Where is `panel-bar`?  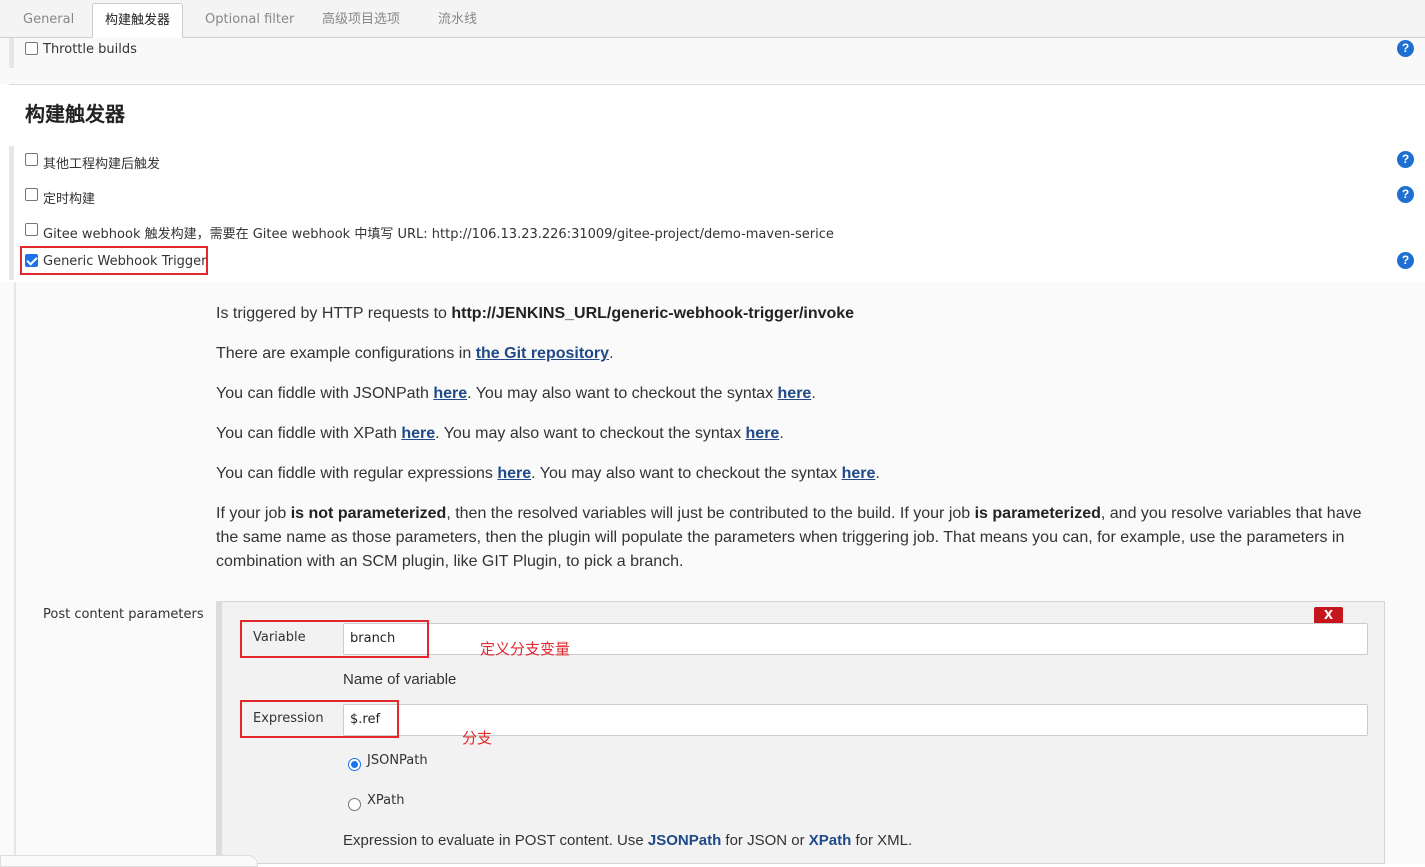 panel-bar is located at coordinates (219, 732).